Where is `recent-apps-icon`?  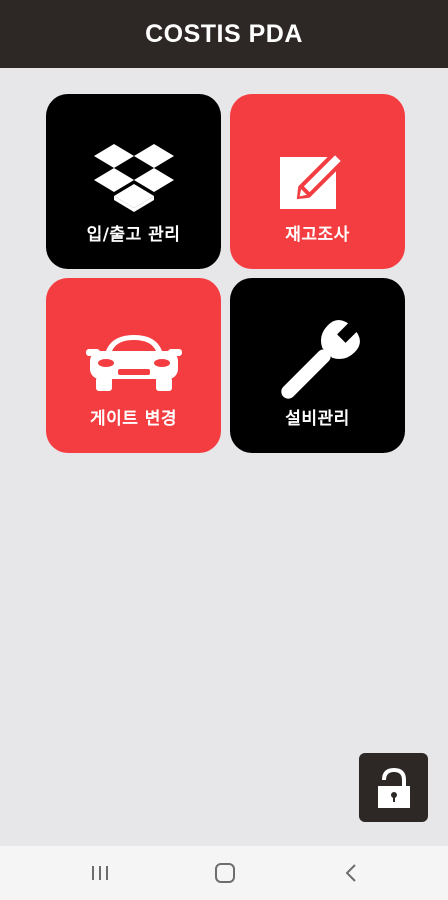
recent-apps-icon is located at coordinates (100, 873).